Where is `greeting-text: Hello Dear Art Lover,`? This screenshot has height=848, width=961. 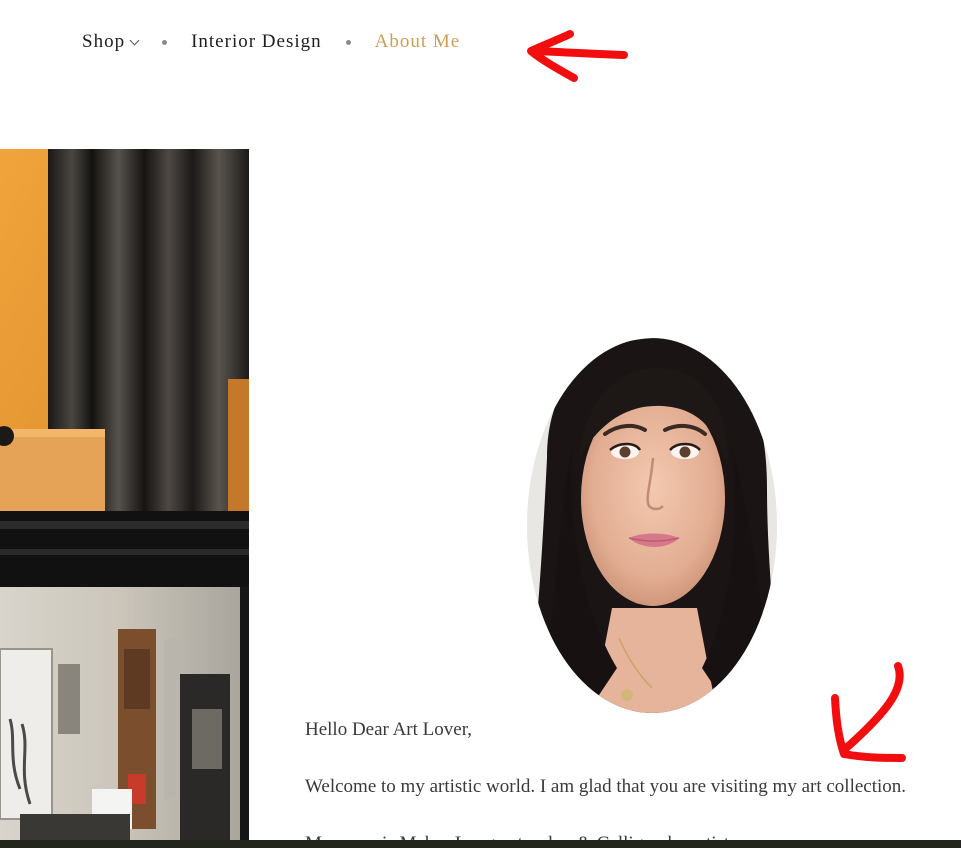
greeting-text: Hello Dear Art Lover, is located at coordinates (389, 729).